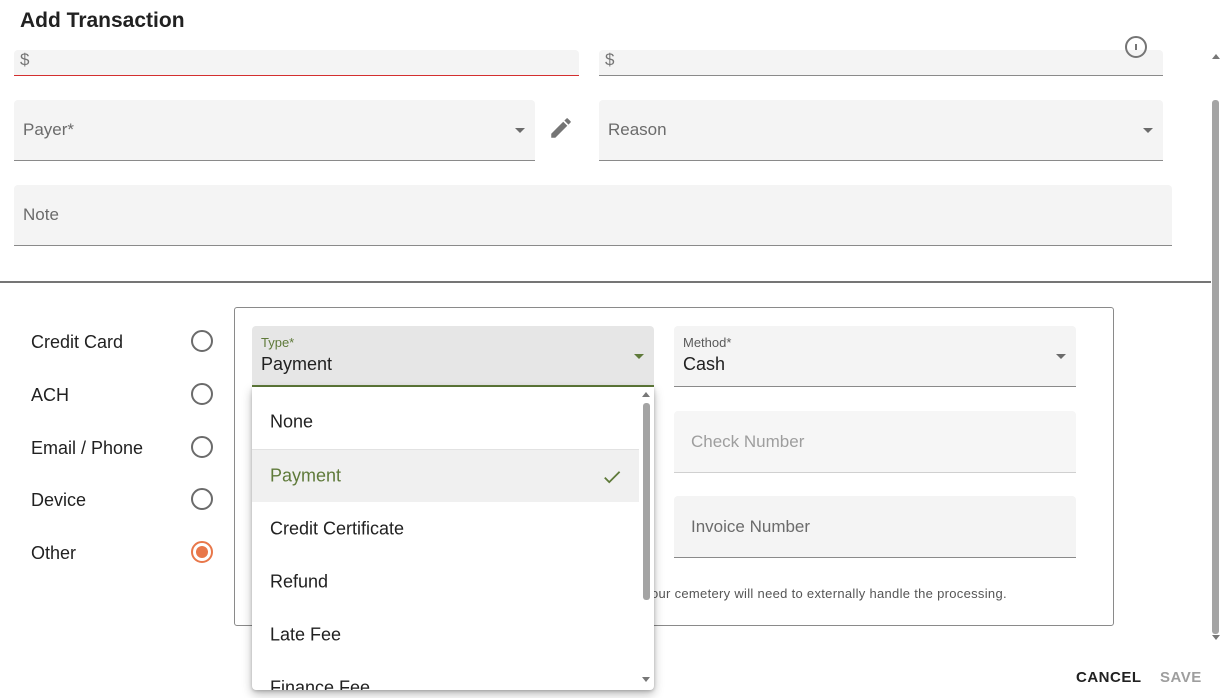 Image resolution: width=1220 pixels, height=698 pixels. I want to click on payer-select: Payer*, so click(274, 130).